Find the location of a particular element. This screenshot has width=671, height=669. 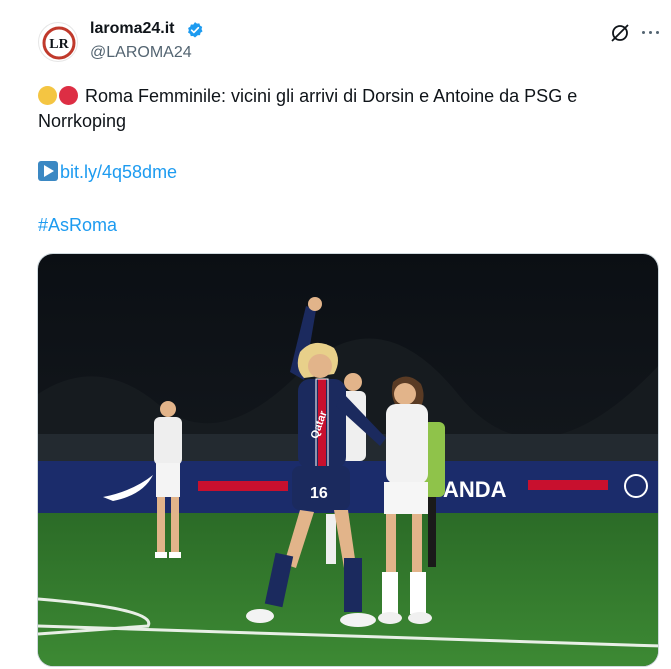

yellow-circle-emoji is located at coordinates (47, 95).